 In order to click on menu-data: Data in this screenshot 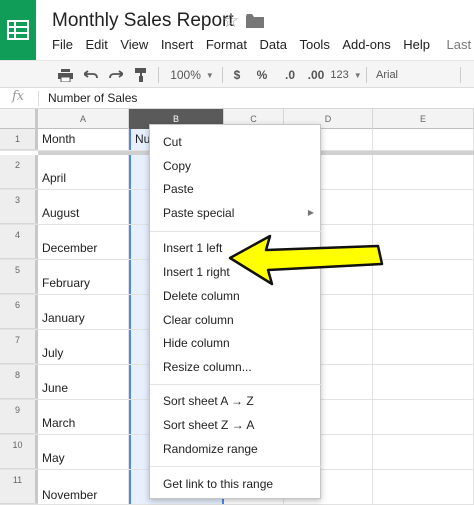, I will do `click(273, 46)`.